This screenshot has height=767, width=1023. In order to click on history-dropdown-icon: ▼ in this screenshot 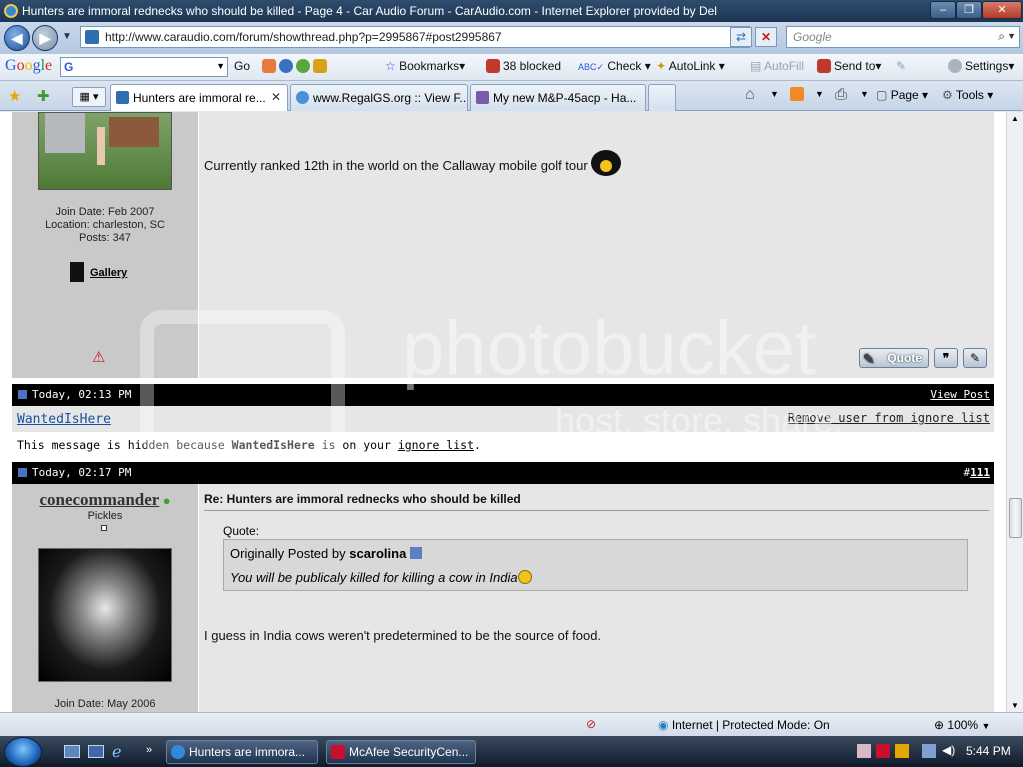, I will do `click(67, 36)`.